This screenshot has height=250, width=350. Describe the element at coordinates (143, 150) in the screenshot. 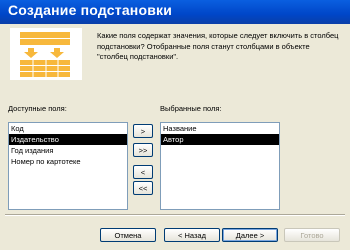

I see `add-all-fields-button: >>` at that location.